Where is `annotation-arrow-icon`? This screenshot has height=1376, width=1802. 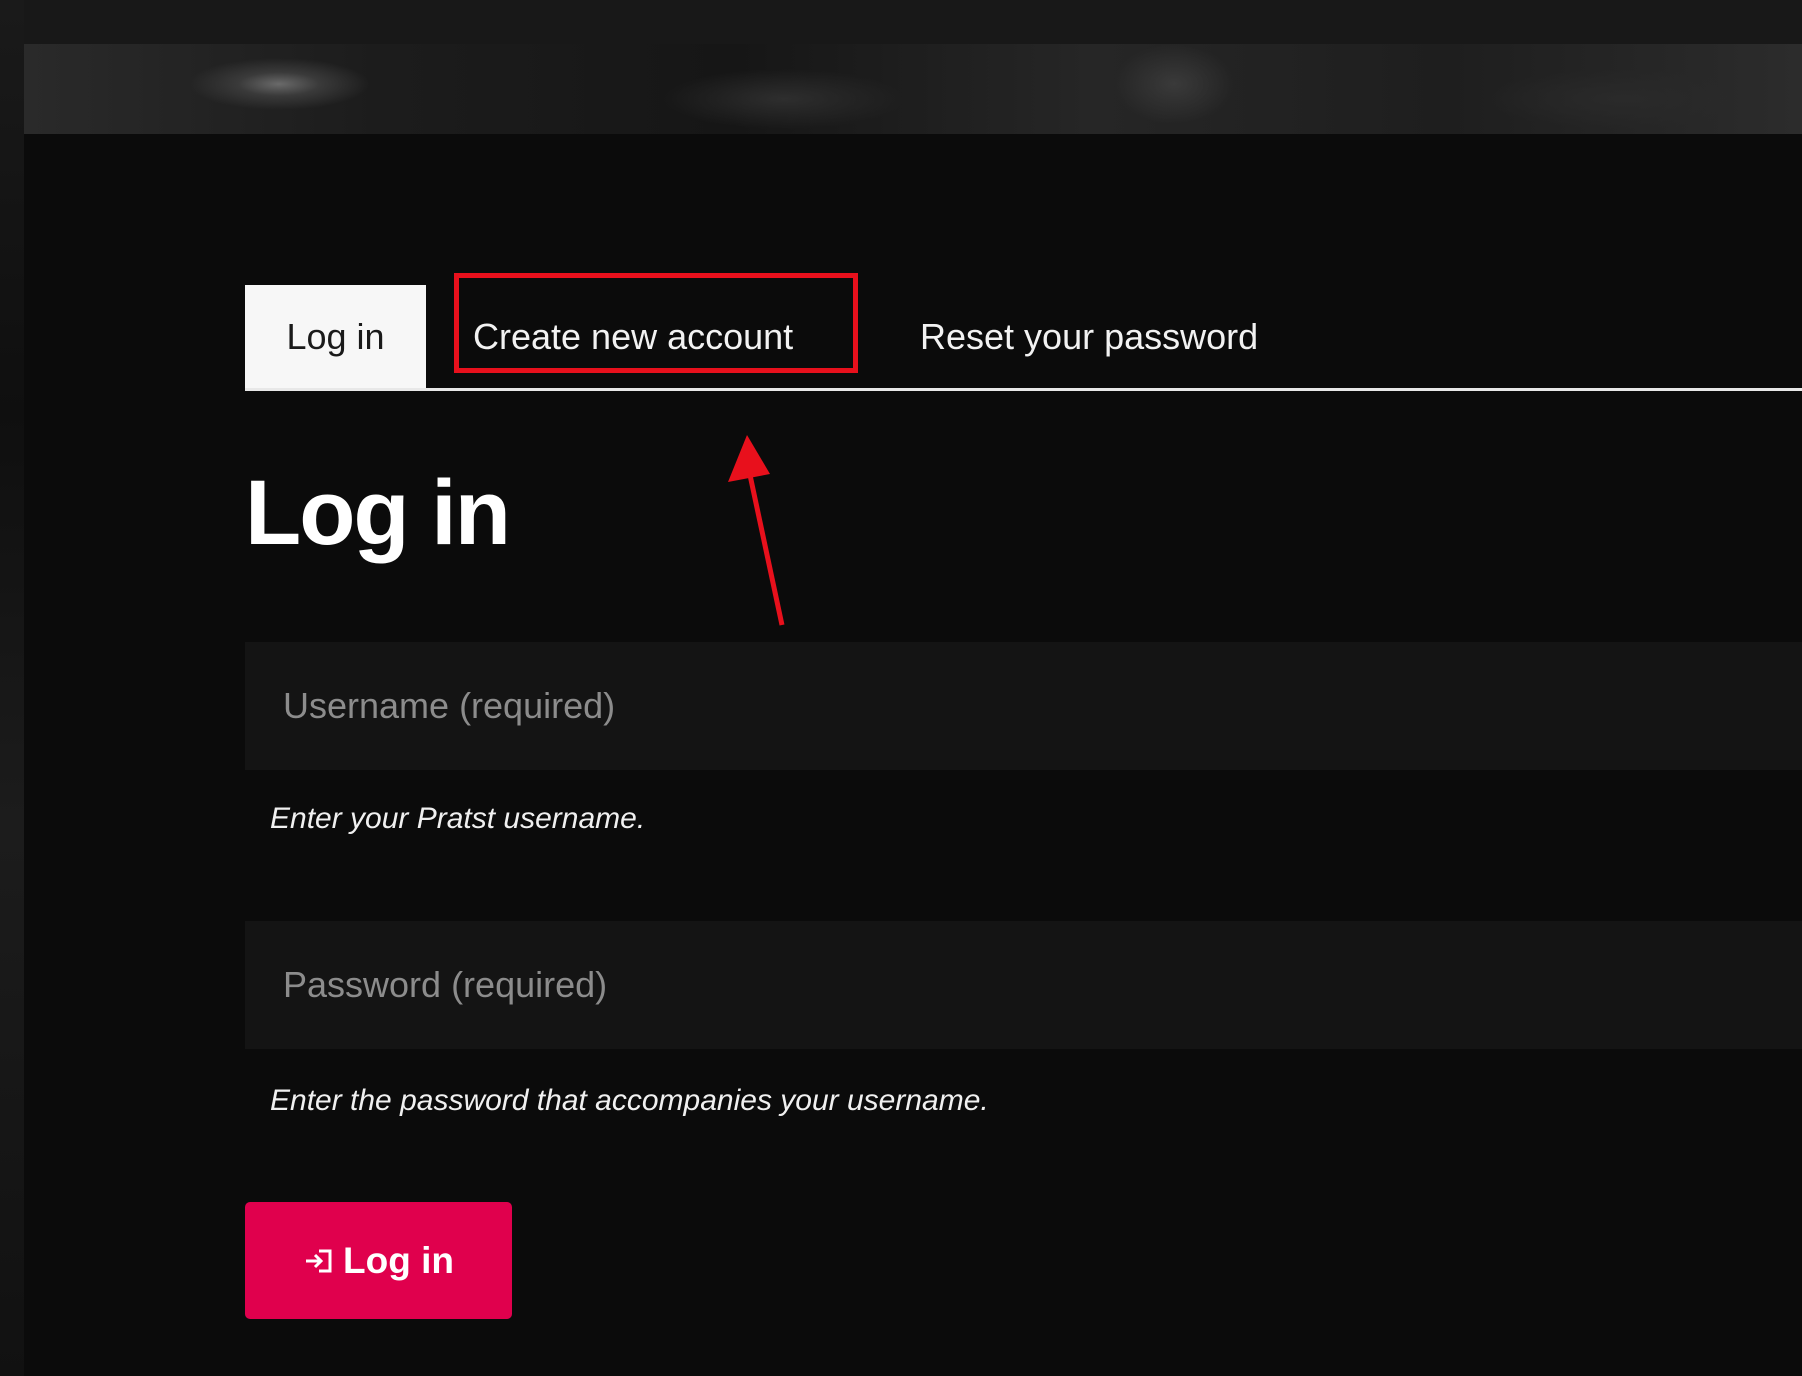
annotation-arrow-icon is located at coordinates (756, 530).